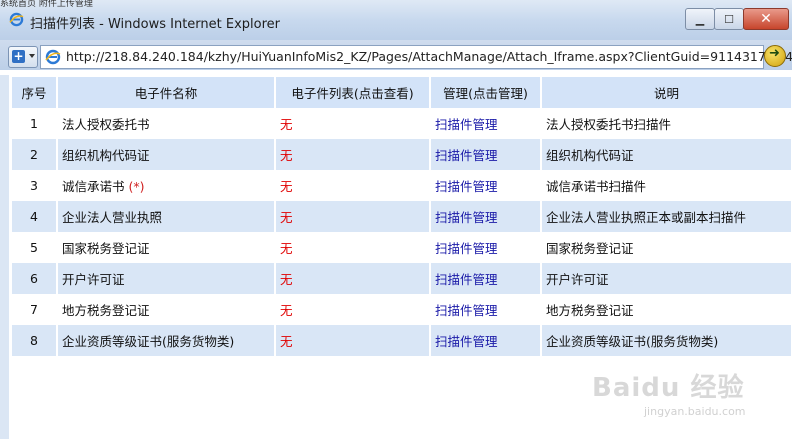 The image size is (792, 439). Describe the element at coordinates (35, 278) in the screenshot. I see `row-num: 6` at that location.